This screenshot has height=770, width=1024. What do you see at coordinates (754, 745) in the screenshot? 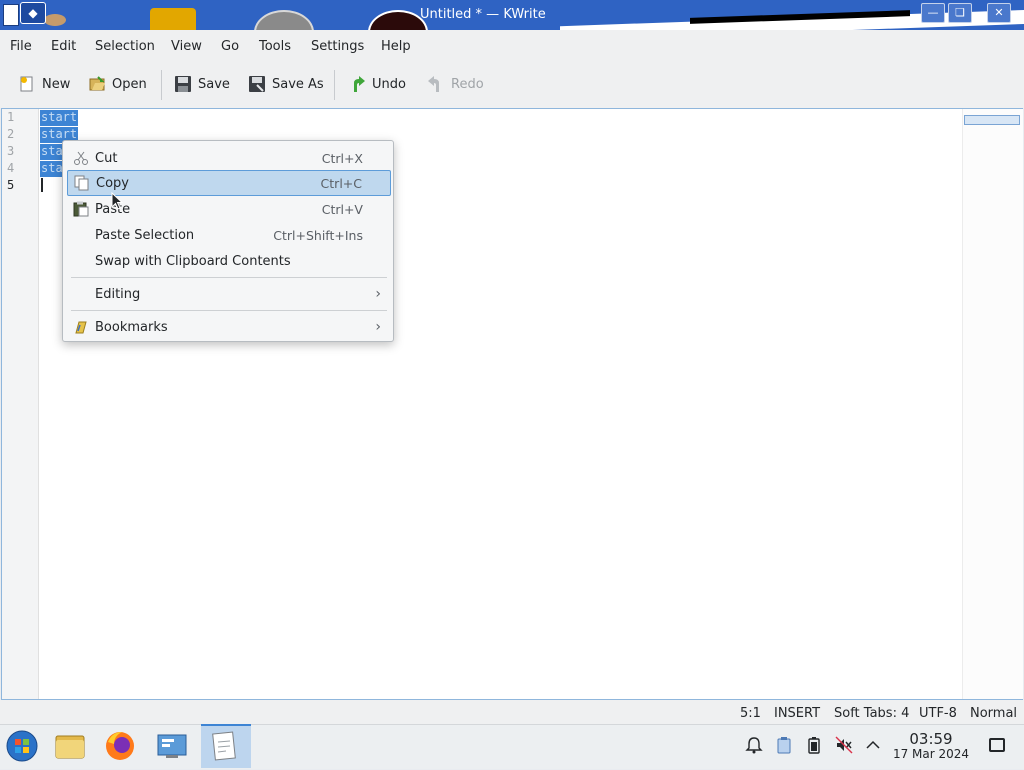
I see `notifications-icon` at bounding box center [754, 745].